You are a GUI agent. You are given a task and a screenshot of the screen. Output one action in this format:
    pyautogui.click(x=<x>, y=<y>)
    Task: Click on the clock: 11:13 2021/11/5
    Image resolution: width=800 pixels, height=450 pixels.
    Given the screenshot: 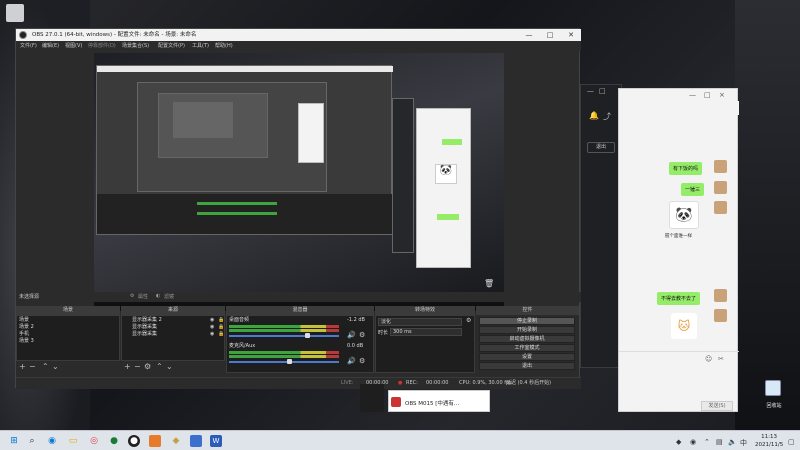 What is the action you would take?
    pyautogui.click(x=769, y=441)
    